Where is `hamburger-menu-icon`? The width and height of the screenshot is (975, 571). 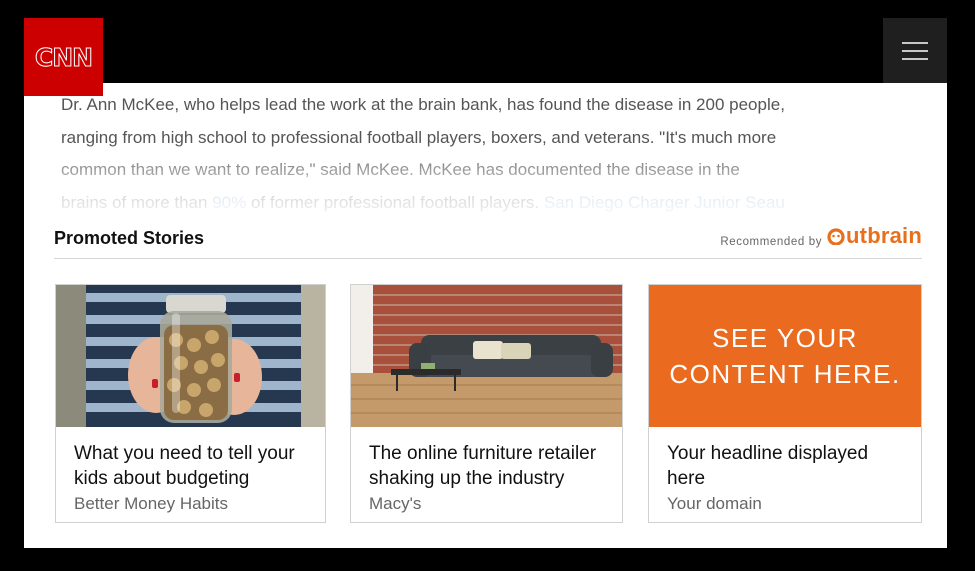 hamburger-menu-icon is located at coordinates (915, 42).